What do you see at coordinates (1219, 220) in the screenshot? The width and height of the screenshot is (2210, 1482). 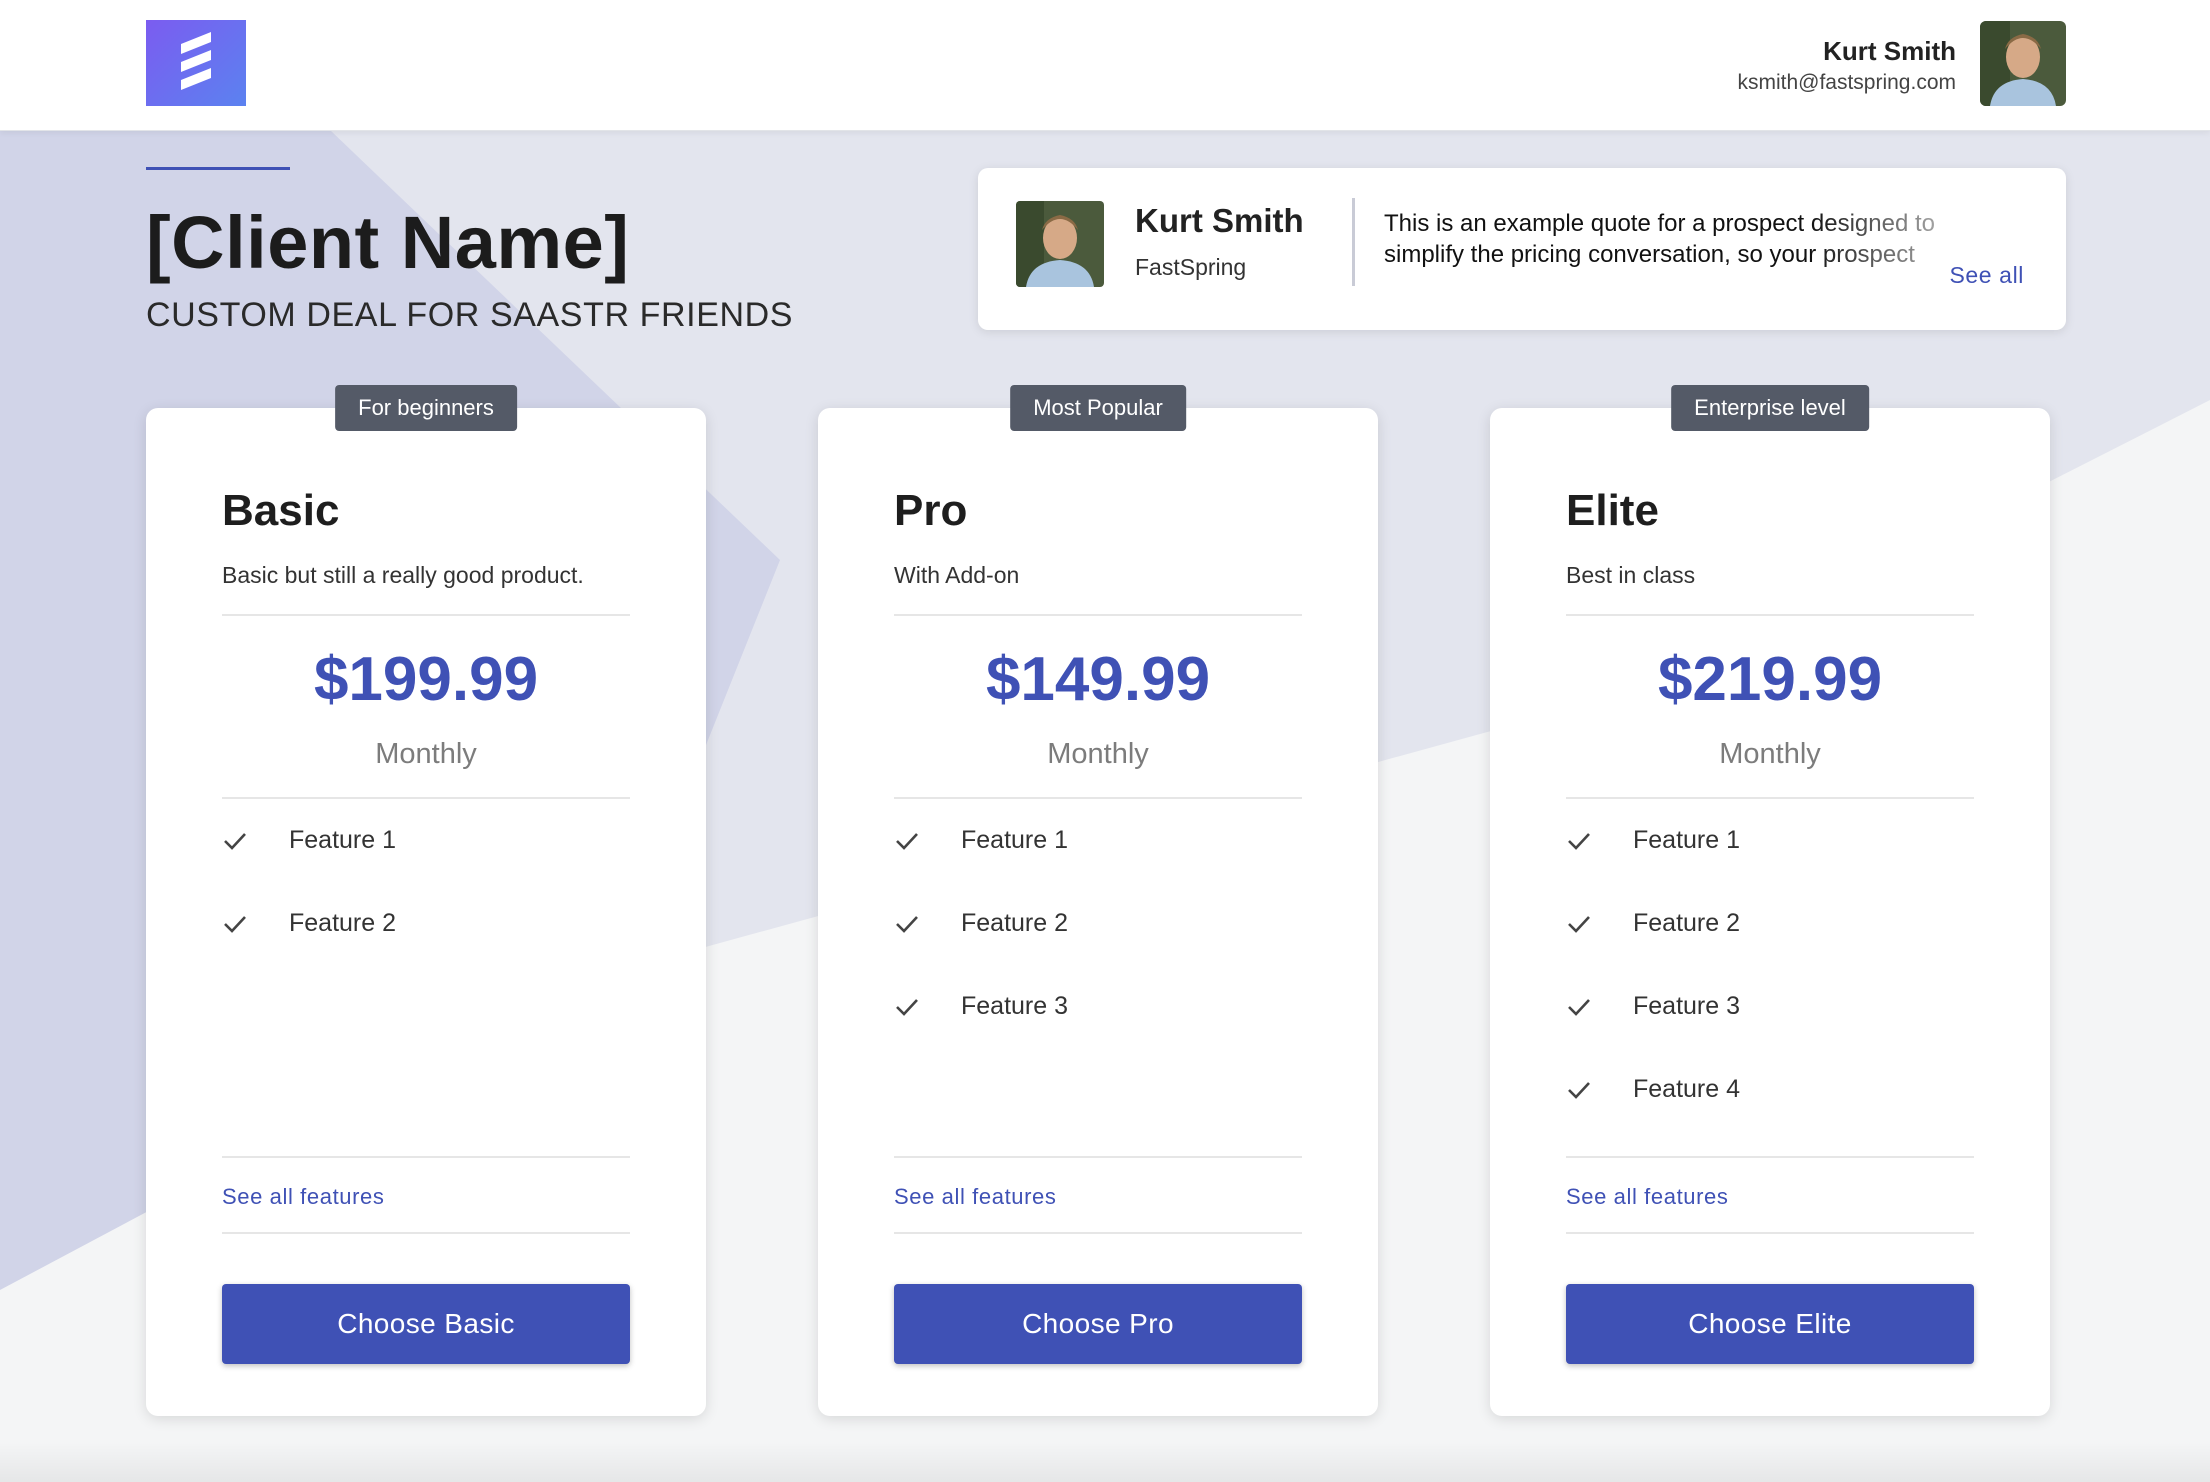 I see `quote-author-name: Kurt Smith` at bounding box center [1219, 220].